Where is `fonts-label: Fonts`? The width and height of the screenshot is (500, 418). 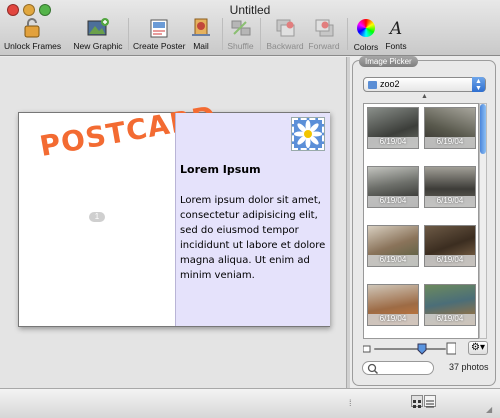
fonts-label: Fonts is located at coordinates (396, 46).